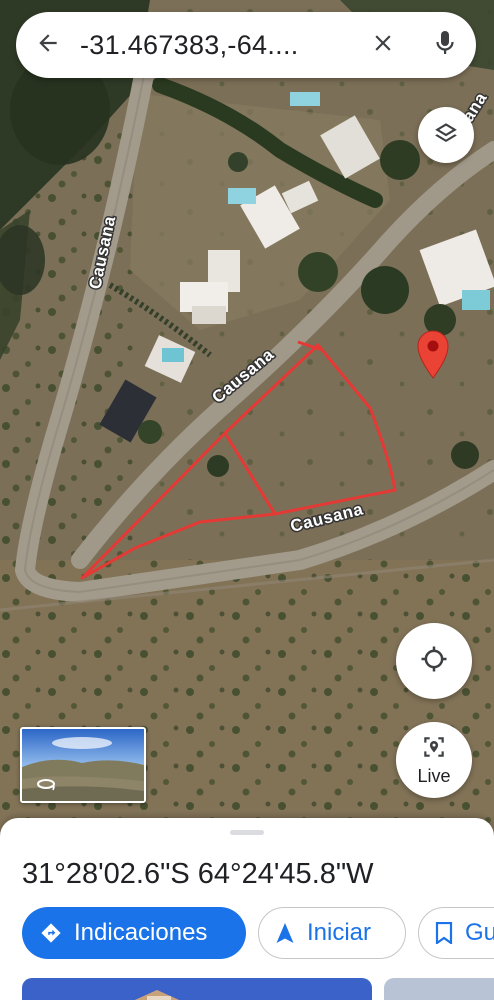 Image resolution: width=494 pixels, height=1000 pixels. I want to click on start-navigation-button: Iniciar, so click(332, 933).